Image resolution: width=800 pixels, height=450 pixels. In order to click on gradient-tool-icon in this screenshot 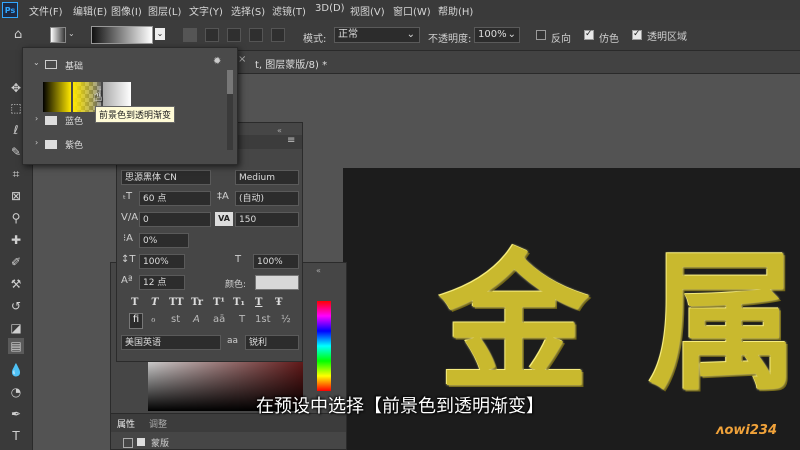, I will do `click(58, 35)`.